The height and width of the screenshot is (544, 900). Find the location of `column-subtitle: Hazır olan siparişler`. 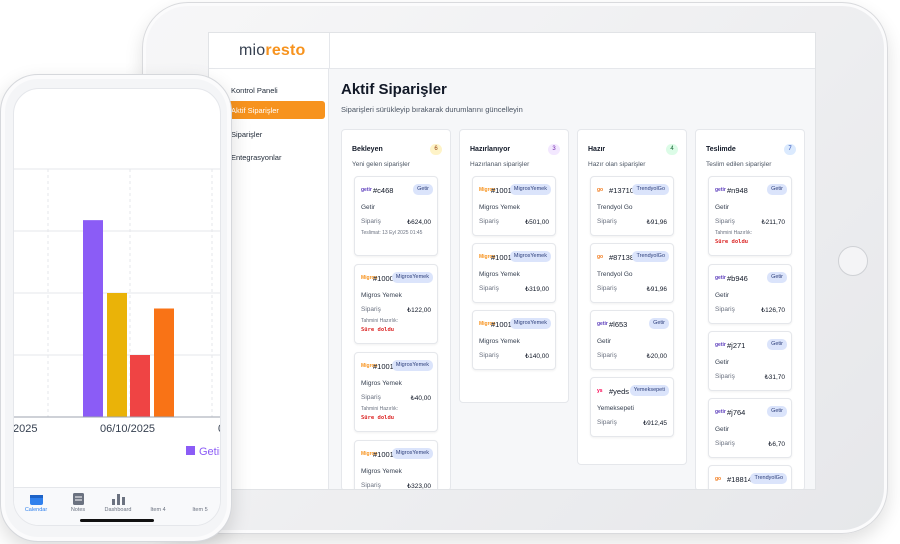

column-subtitle: Hazır olan siparişler is located at coordinates (617, 164).